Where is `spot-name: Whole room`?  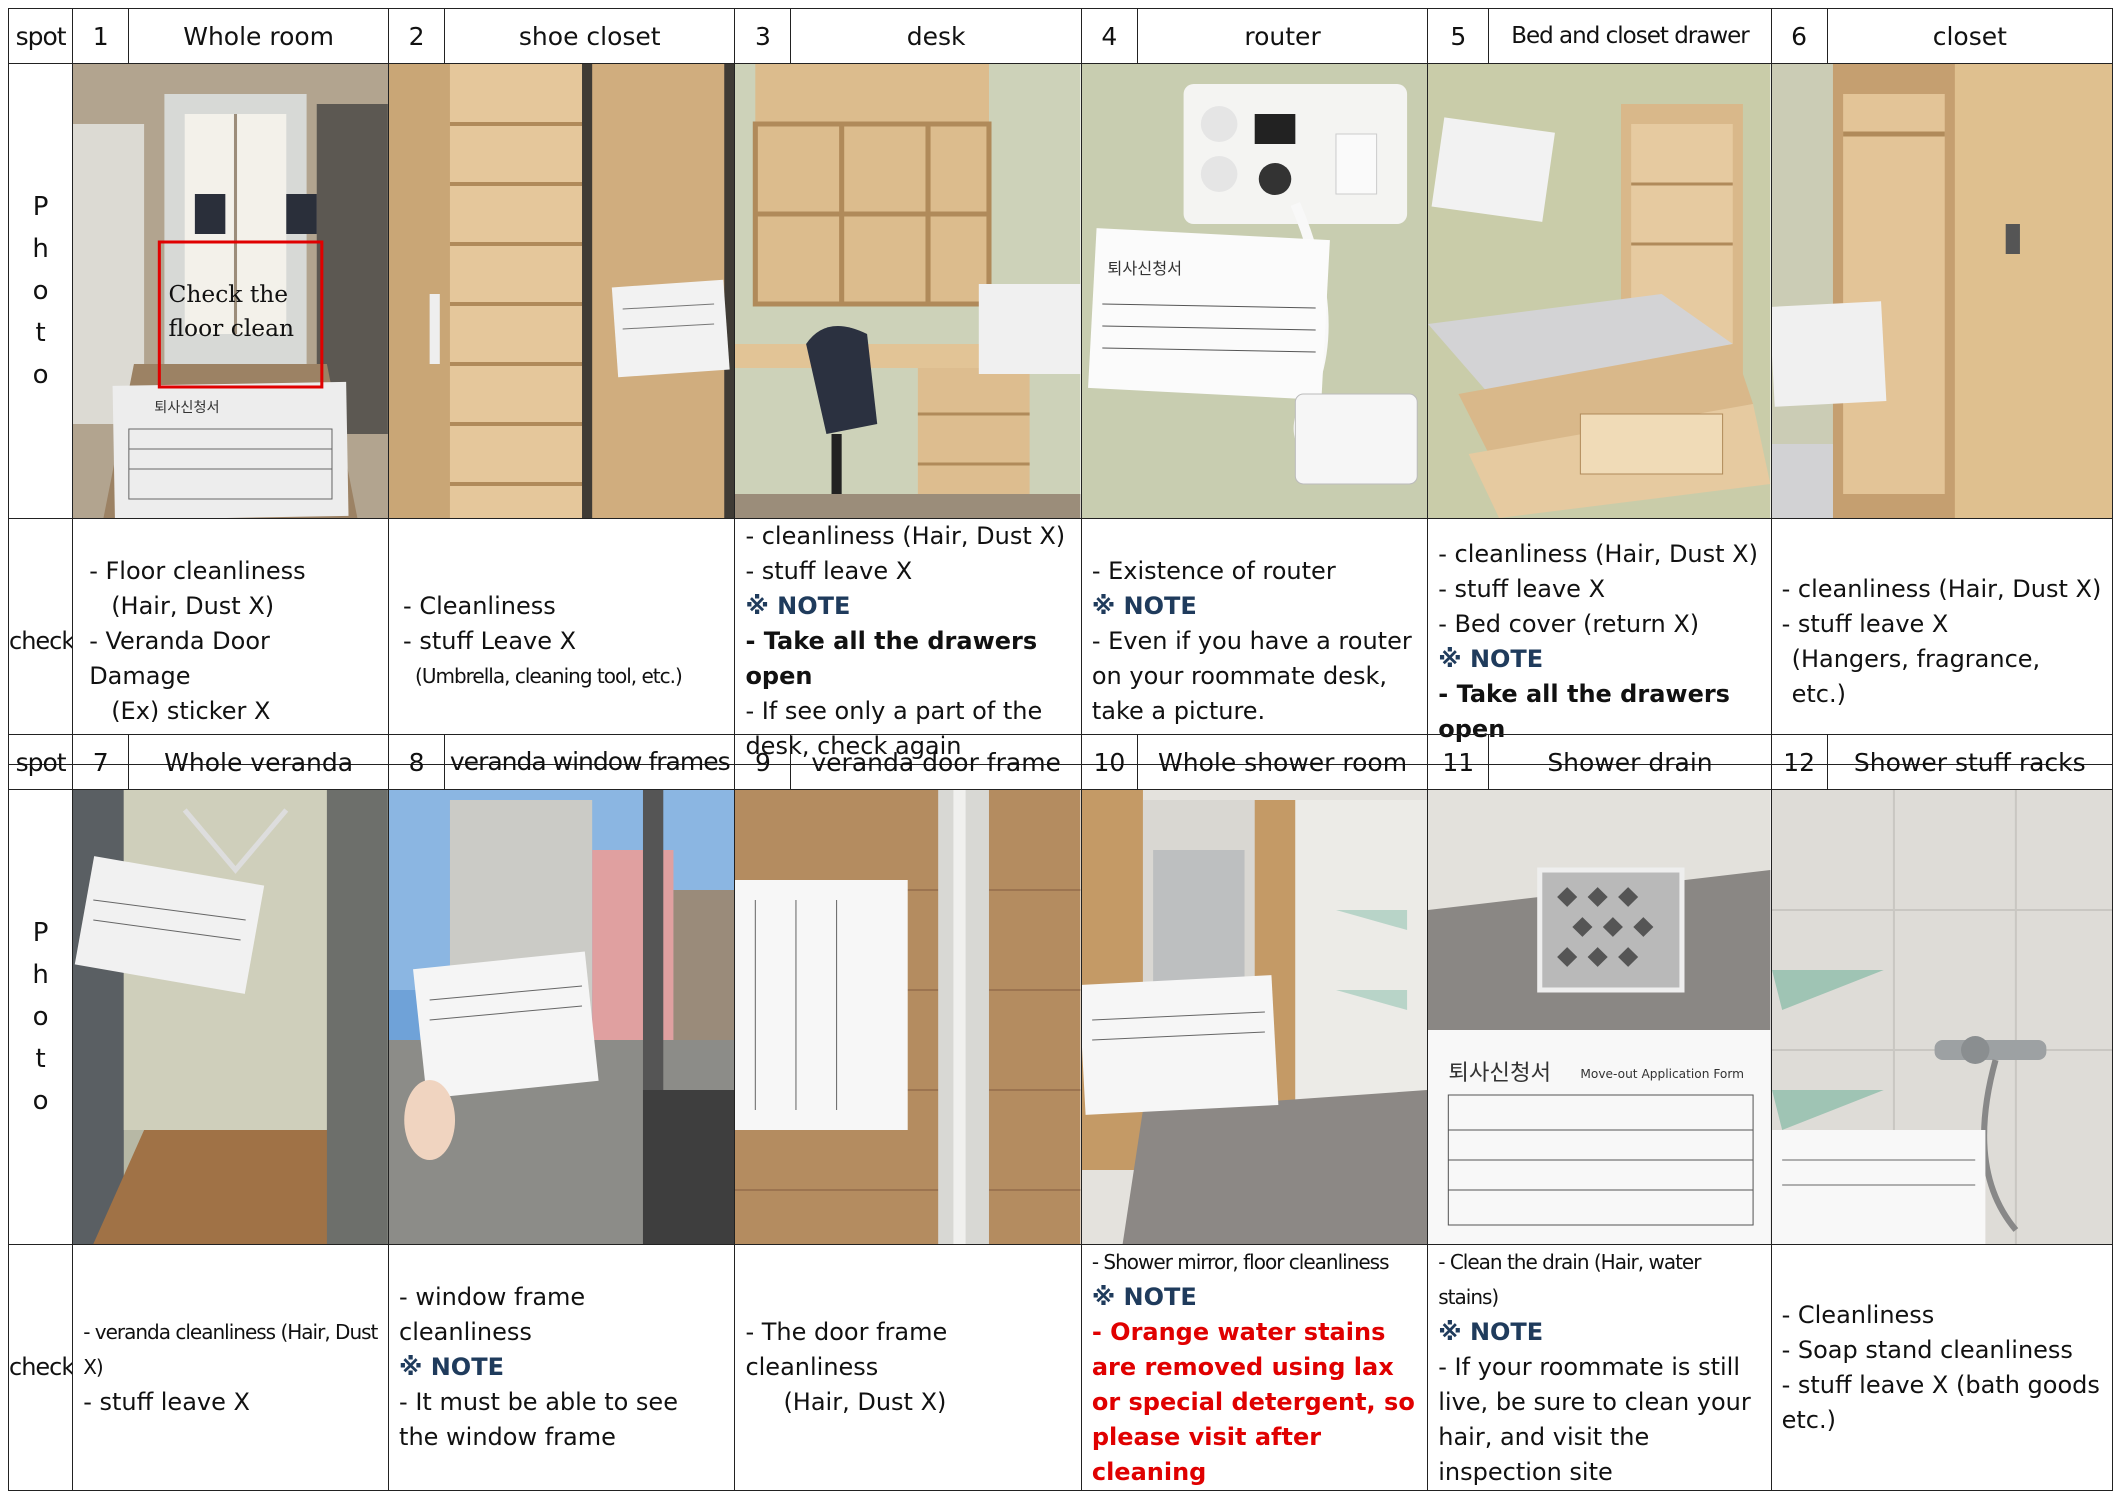 spot-name: Whole room is located at coordinates (259, 36).